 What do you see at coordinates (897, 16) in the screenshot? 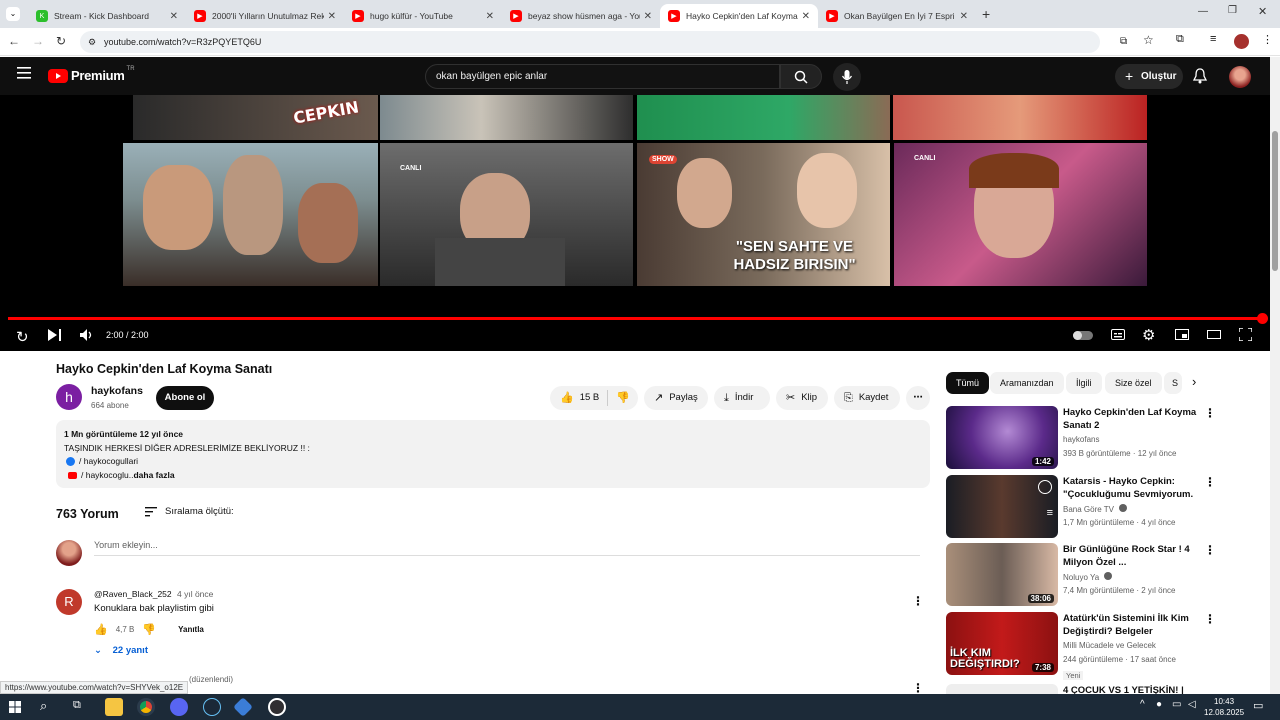
I see `tab-youtube-okan: ▶ Okan Bayülgen En İyi 7 Espri - ✕` at bounding box center [897, 16].